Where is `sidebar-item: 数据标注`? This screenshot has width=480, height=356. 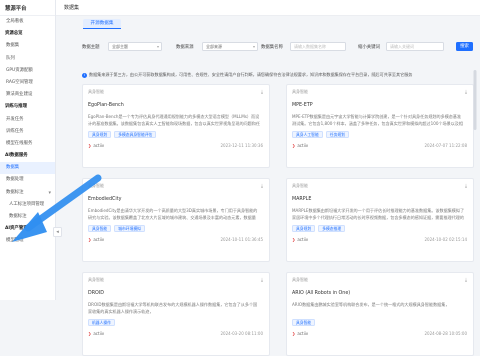 sidebar-item: 数据标注 is located at coordinates (27, 217).